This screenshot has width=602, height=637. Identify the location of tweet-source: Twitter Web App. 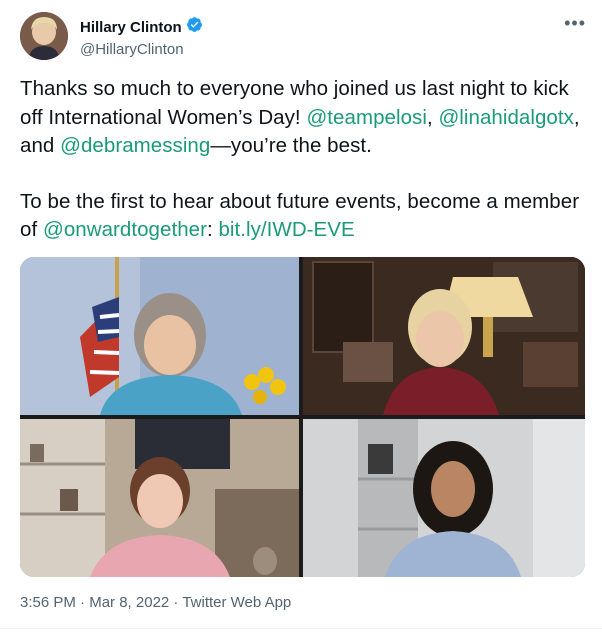
(237, 602).